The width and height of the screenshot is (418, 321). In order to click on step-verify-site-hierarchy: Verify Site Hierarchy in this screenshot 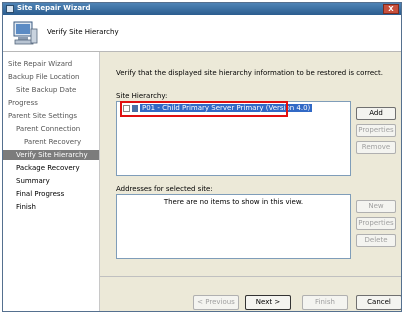, I will do `click(51, 155)`.